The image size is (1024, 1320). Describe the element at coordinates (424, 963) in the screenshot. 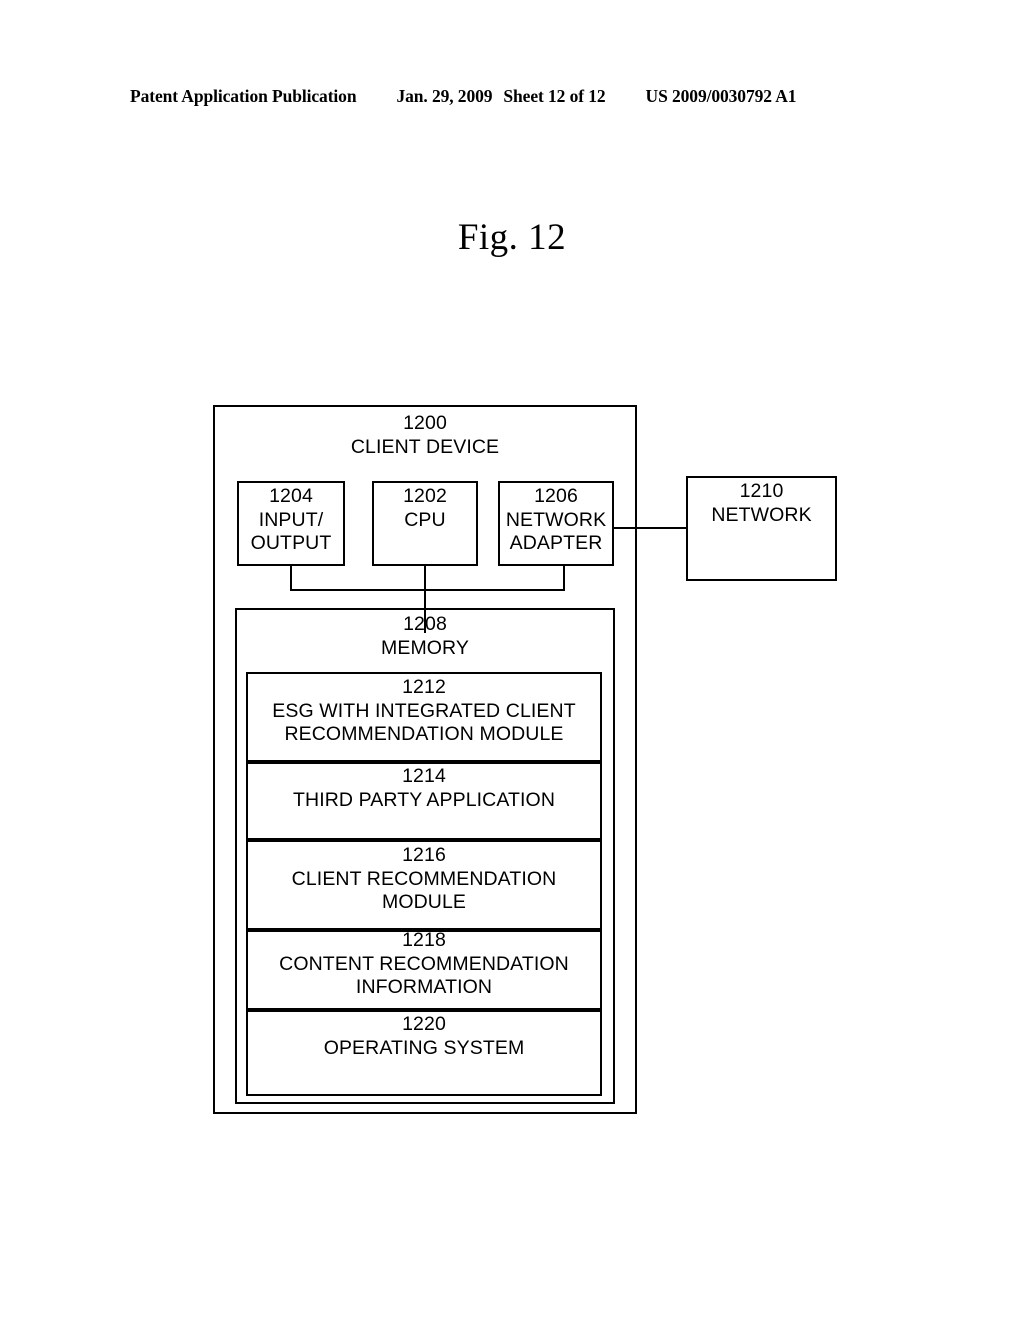

I see `memory-module-label: 1218 CONTENT RECOMMENDATION INFORMATION` at that location.